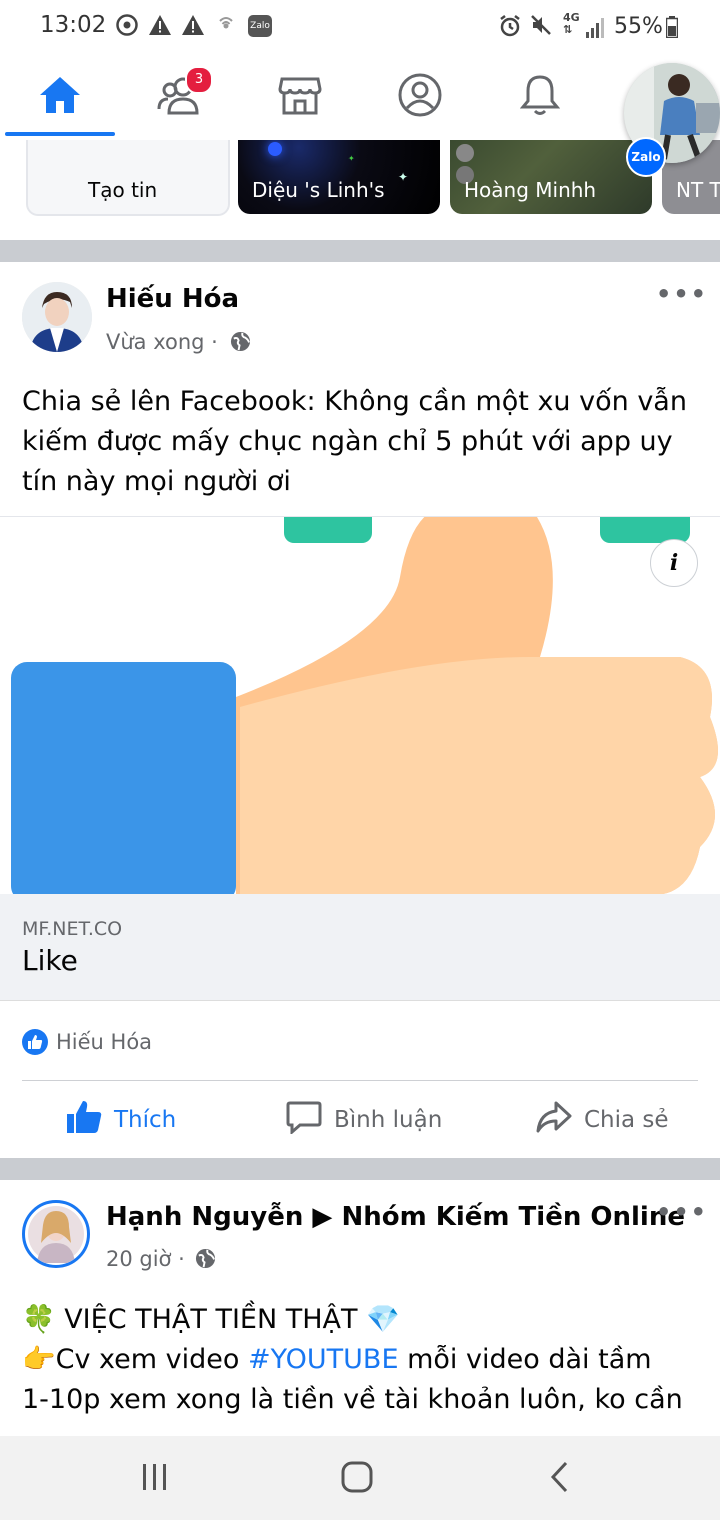 The height and width of the screenshot is (1520, 720). What do you see at coordinates (626, 1120) in the screenshot?
I see `share-label: Chia sẻ` at bounding box center [626, 1120].